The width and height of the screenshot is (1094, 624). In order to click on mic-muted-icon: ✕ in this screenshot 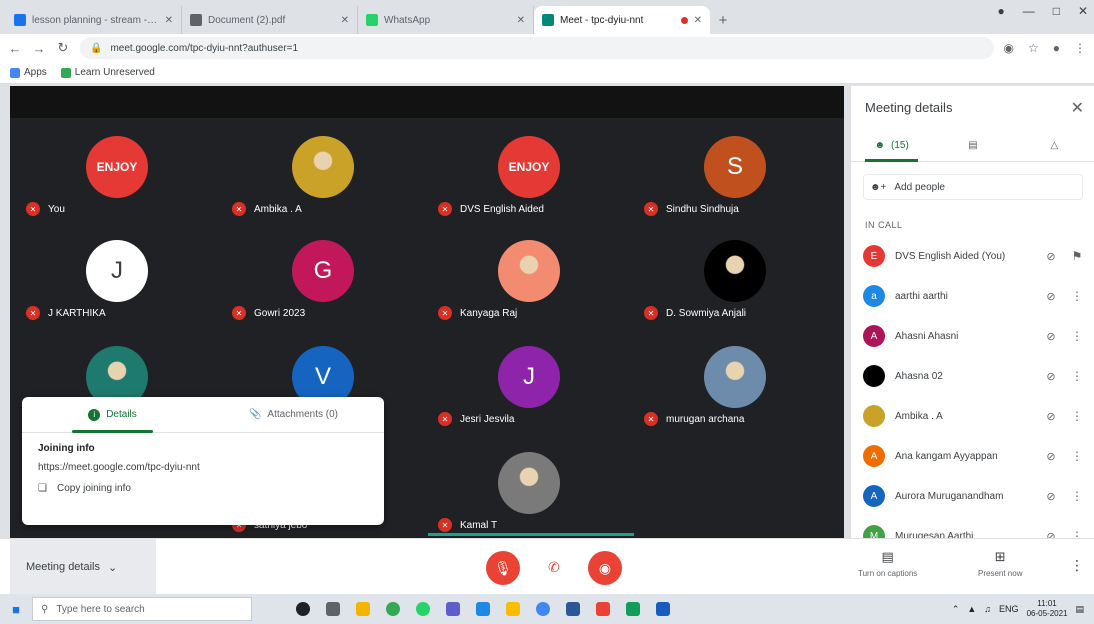, I will do `click(239, 313)`.